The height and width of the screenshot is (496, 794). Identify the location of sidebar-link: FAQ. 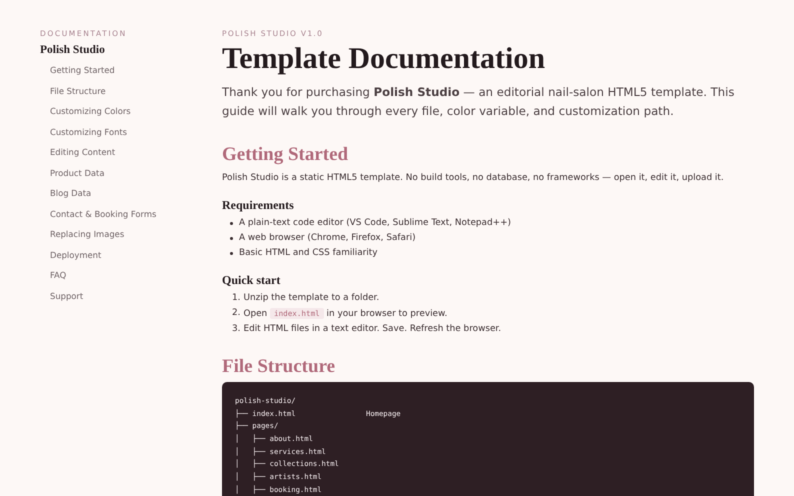
(58, 278).